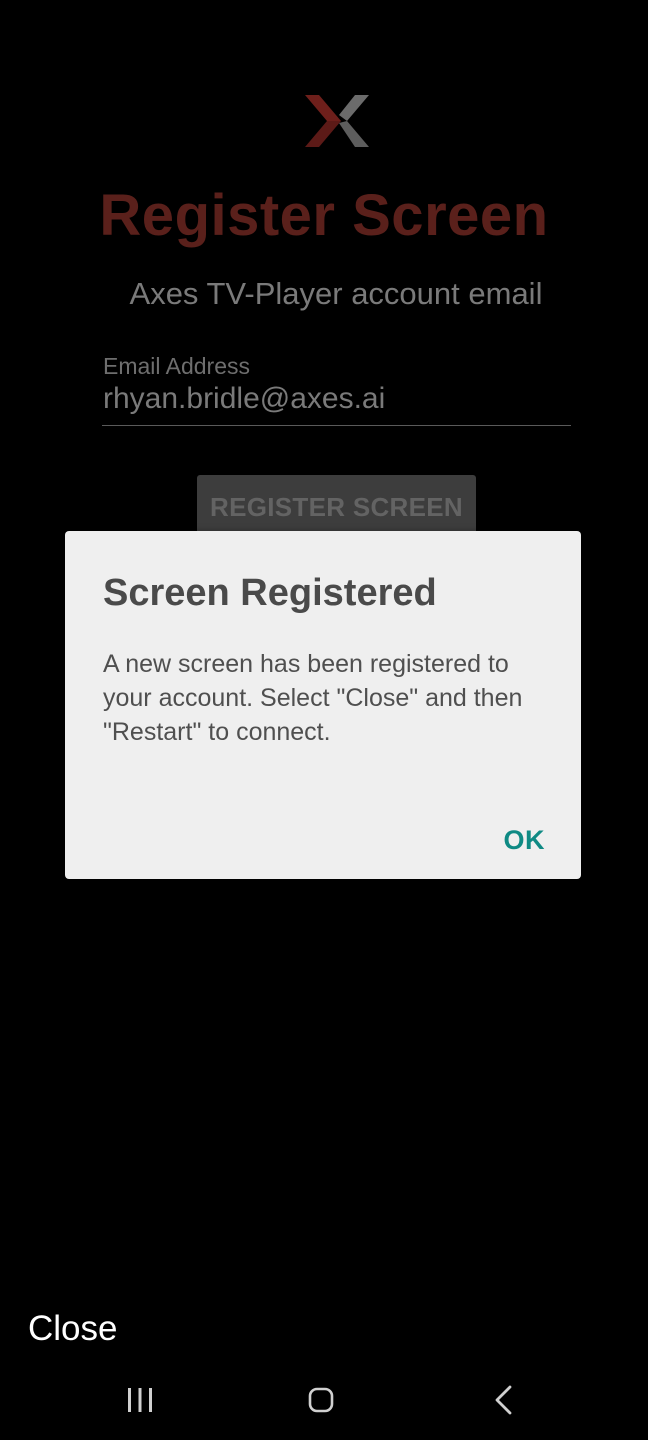 The image size is (648, 1440). I want to click on email-field-underline, so click(336, 425).